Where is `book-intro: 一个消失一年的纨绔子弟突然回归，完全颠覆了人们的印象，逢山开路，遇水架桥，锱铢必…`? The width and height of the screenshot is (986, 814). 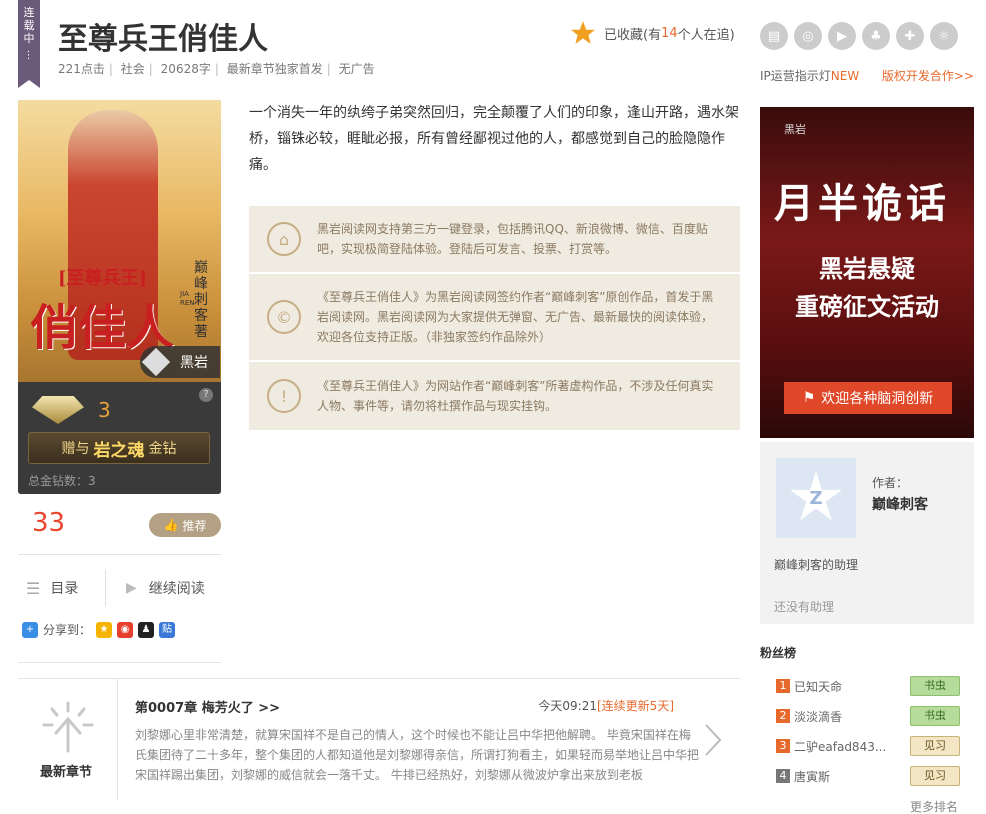
book-intro: 一个消失一年的纨绔子弟突然回归，完全颠覆了人们的印象，逢山开路，遇水架桥，锱铢必… is located at coordinates (494, 139).